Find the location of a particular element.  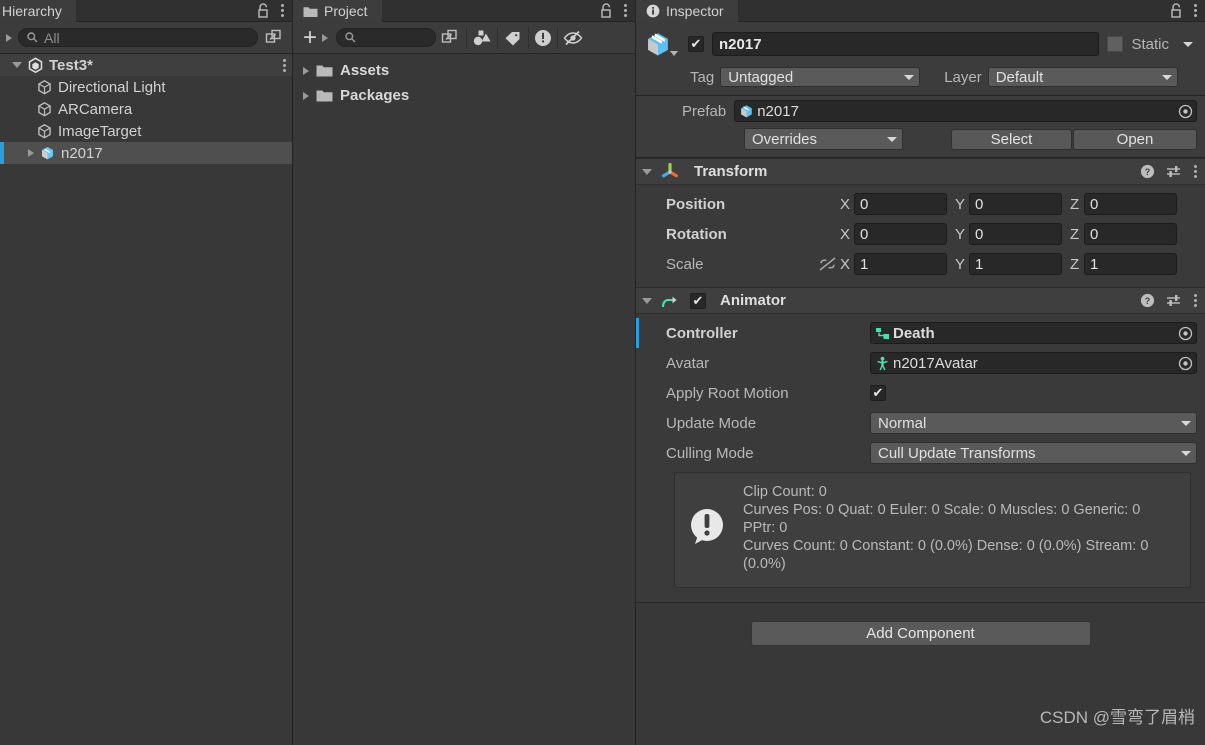

gameobject-name-input: n2017 is located at coordinates (906, 44).